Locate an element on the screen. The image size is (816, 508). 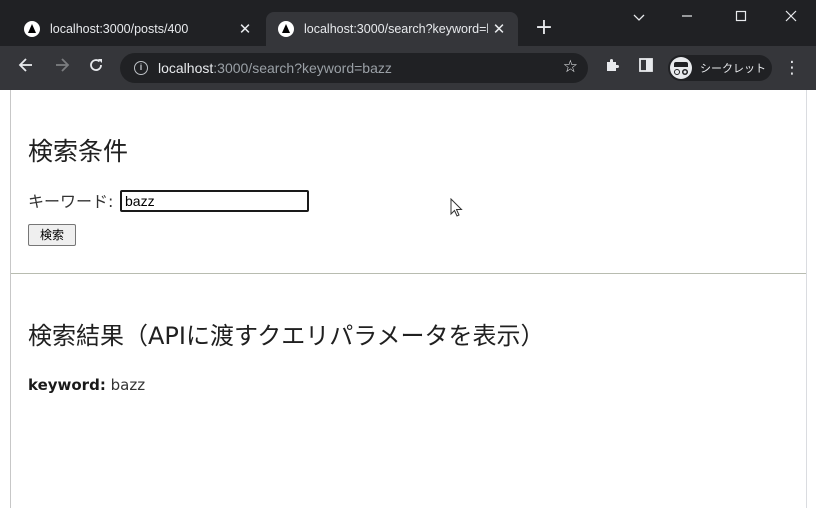
url-host: localhost is located at coordinates (186, 68).